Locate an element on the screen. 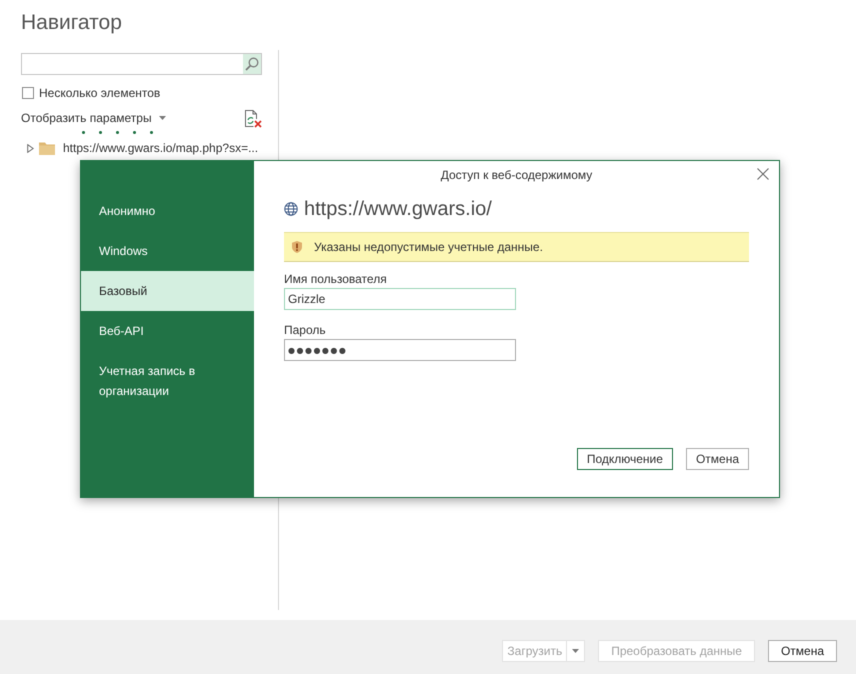 This screenshot has height=674, width=856. warning-text: Указаны недопустимые учетные данные. is located at coordinates (428, 247).